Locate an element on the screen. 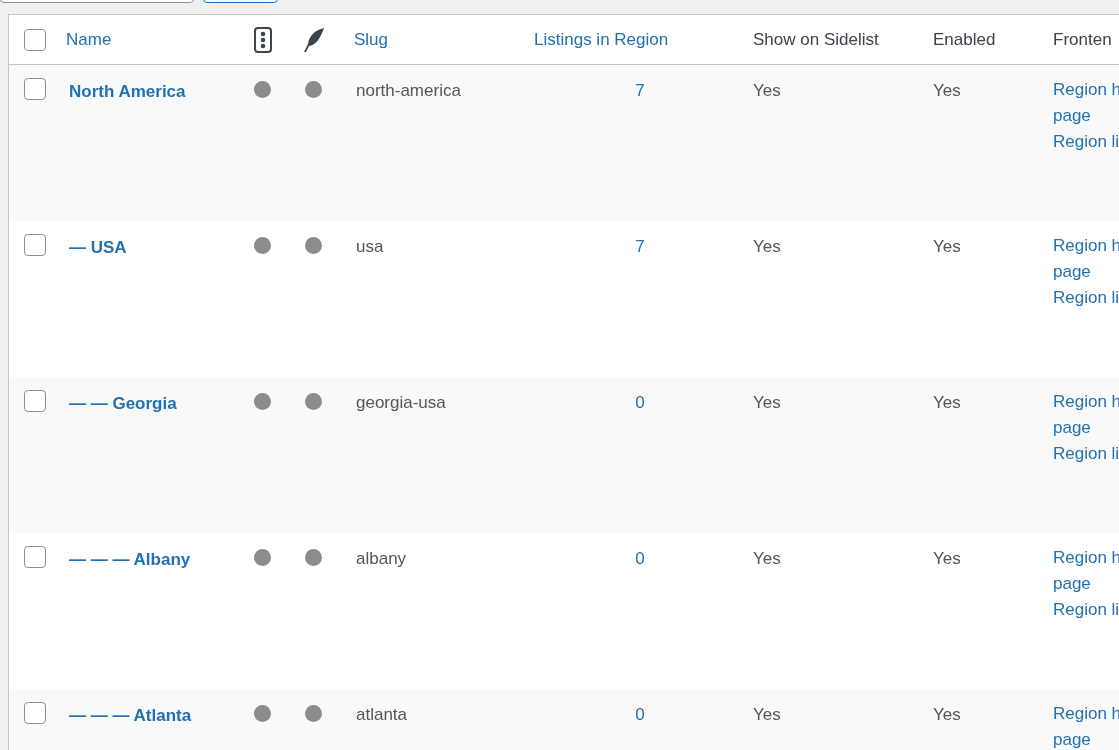 The image size is (1119, 750). slug-text: georgia-usa is located at coordinates (401, 402).